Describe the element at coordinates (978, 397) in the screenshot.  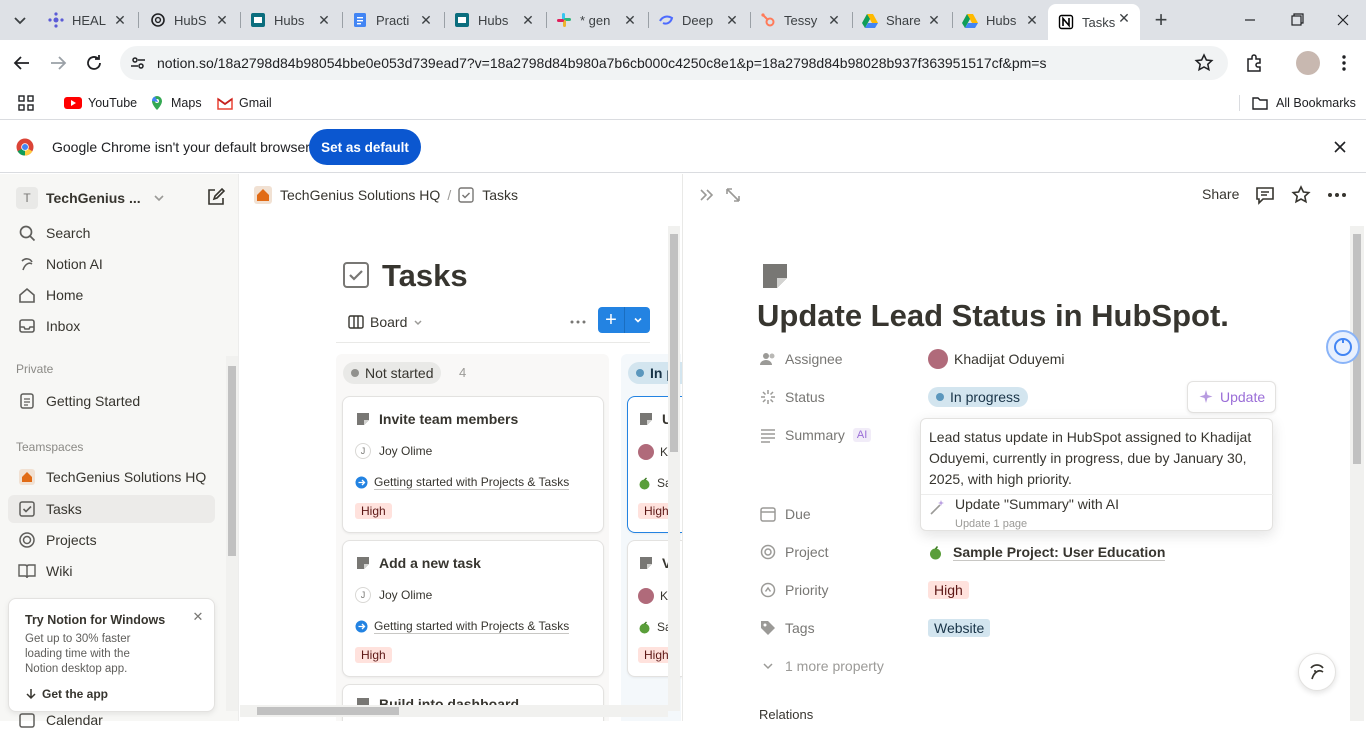
I see `status-value: In progress` at that location.